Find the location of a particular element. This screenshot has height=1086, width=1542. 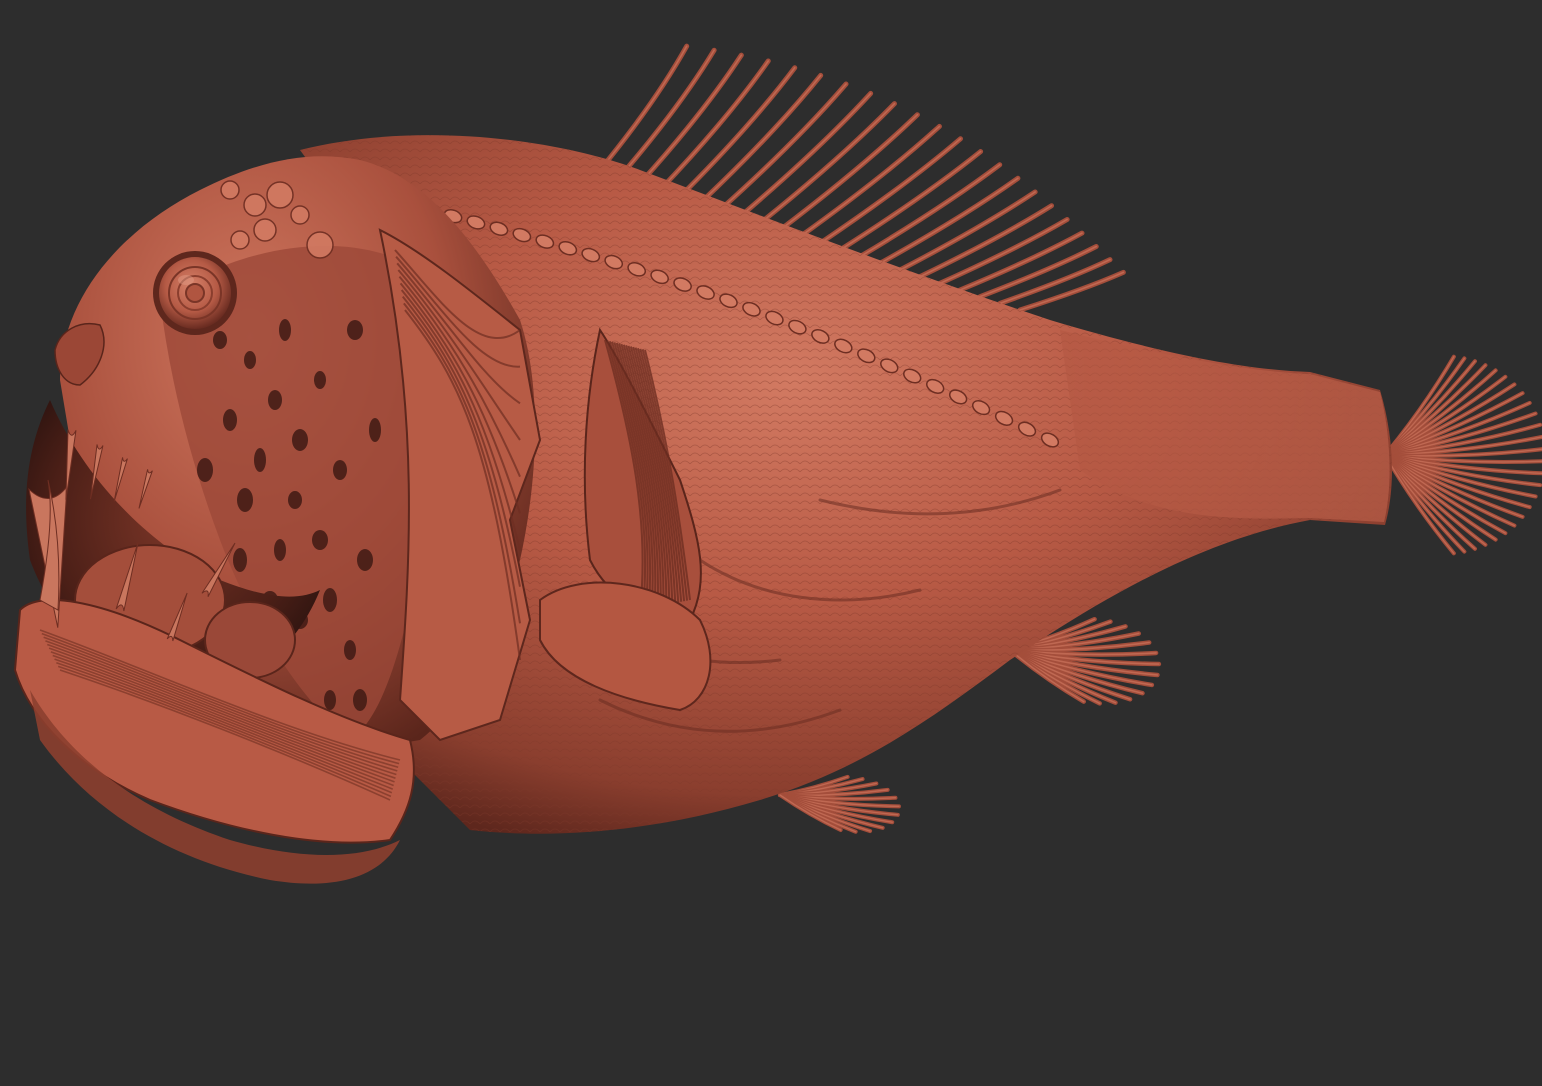

tail-fin is located at coordinates (1462, 455).